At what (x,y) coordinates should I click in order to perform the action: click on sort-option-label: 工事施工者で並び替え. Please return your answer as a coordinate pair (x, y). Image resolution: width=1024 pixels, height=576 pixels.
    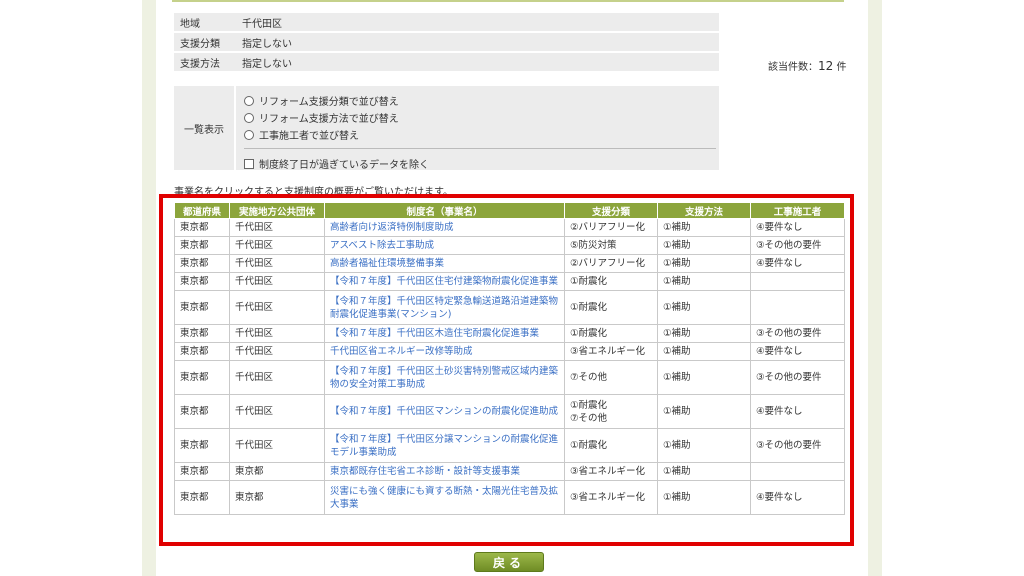
    Looking at the image, I should click on (309, 136).